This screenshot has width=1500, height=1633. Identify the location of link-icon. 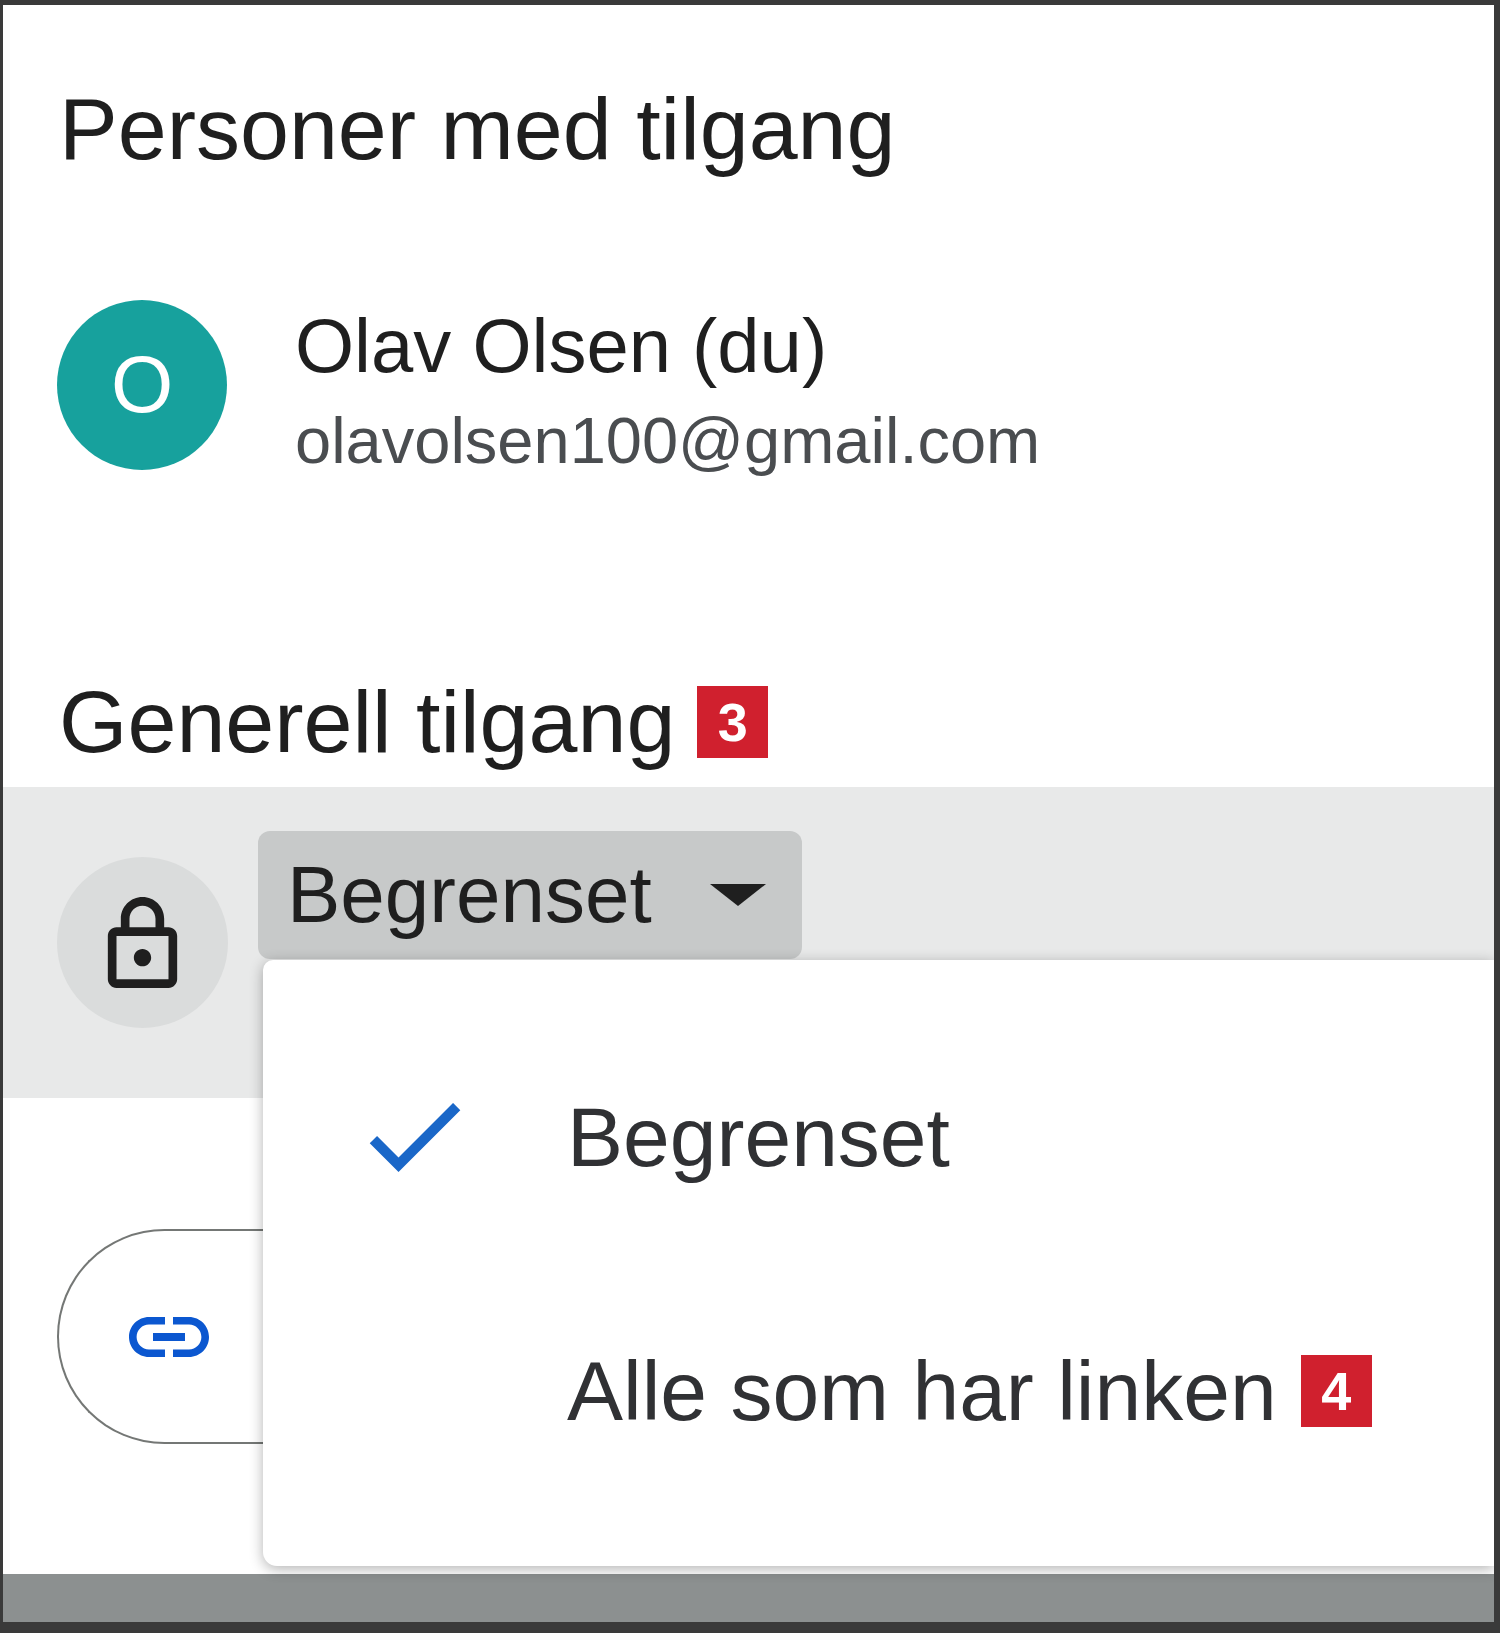
(169, 1336).